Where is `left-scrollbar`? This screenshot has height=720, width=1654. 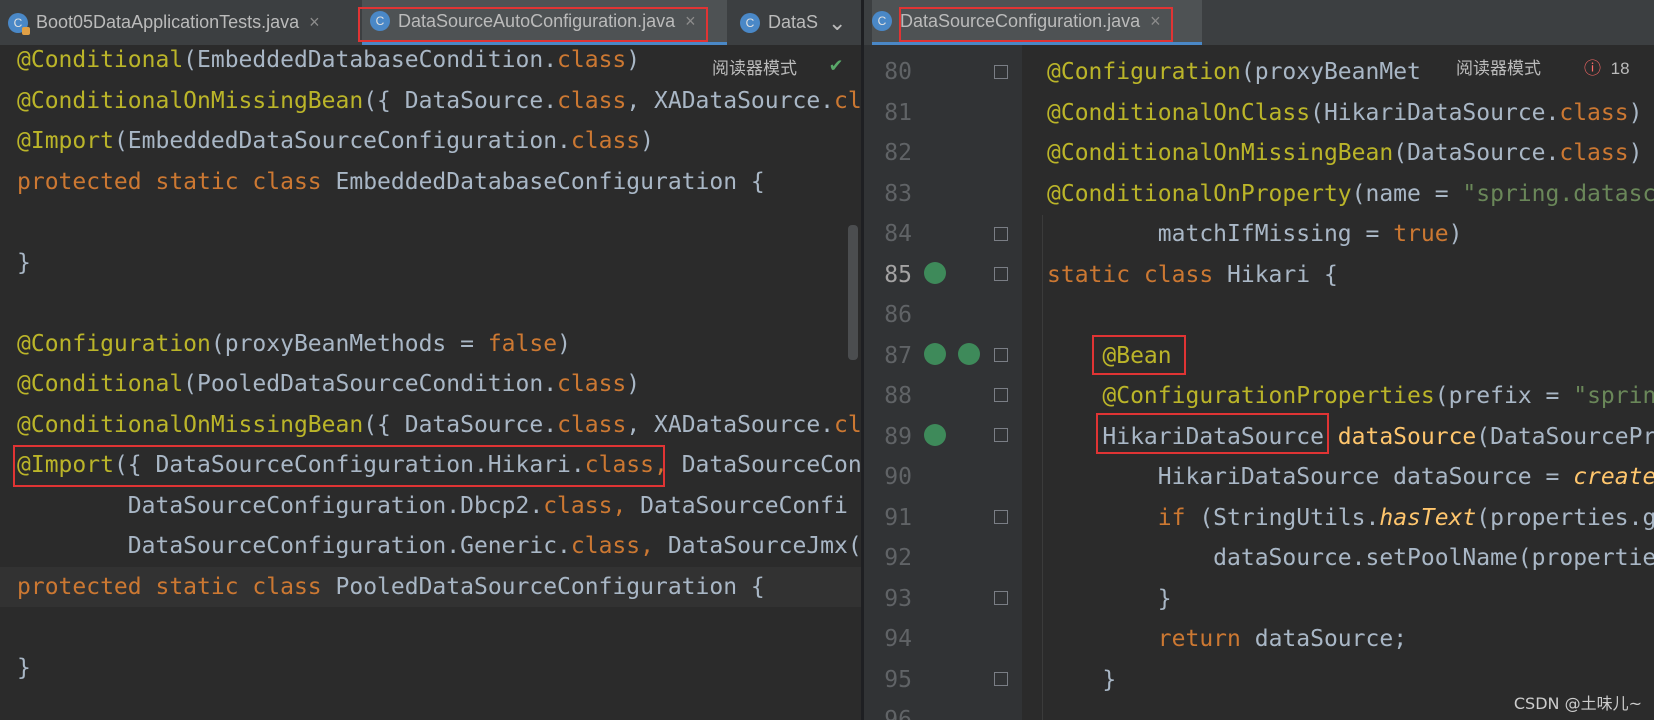 left-scrollbar is located at coordinates (853, 292).